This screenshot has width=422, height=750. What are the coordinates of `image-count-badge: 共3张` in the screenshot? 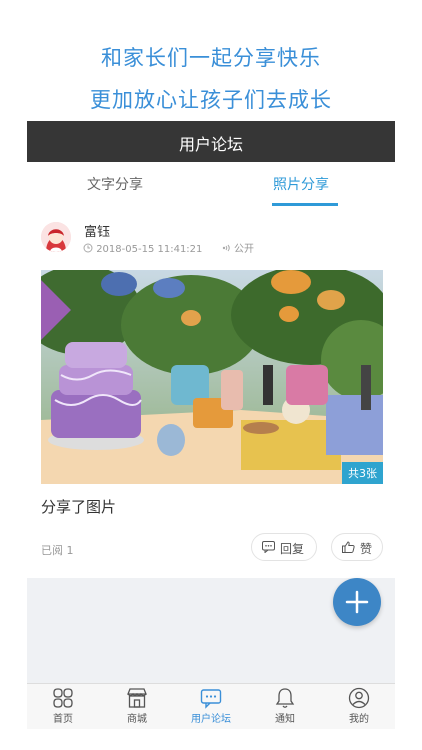 It's located at (362, 473).